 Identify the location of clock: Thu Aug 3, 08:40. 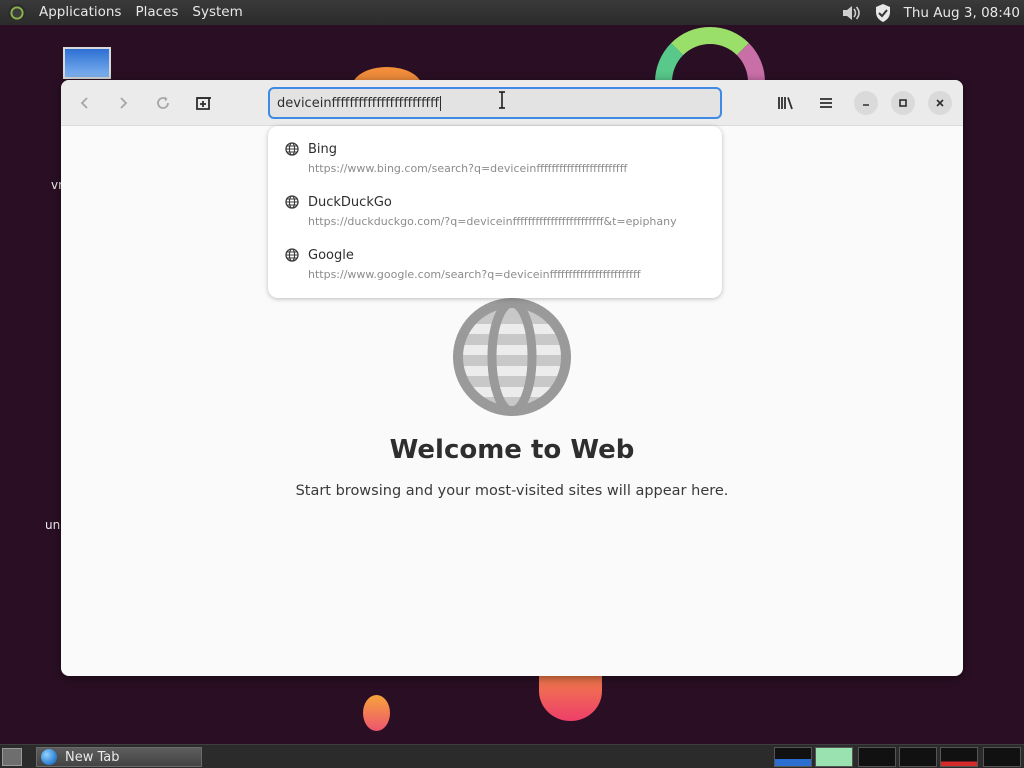
(962, 13).